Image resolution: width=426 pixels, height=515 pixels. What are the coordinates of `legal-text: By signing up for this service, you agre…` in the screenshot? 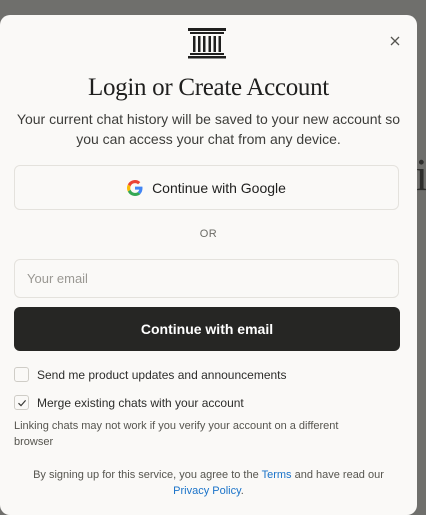 It's located at (208, 483).